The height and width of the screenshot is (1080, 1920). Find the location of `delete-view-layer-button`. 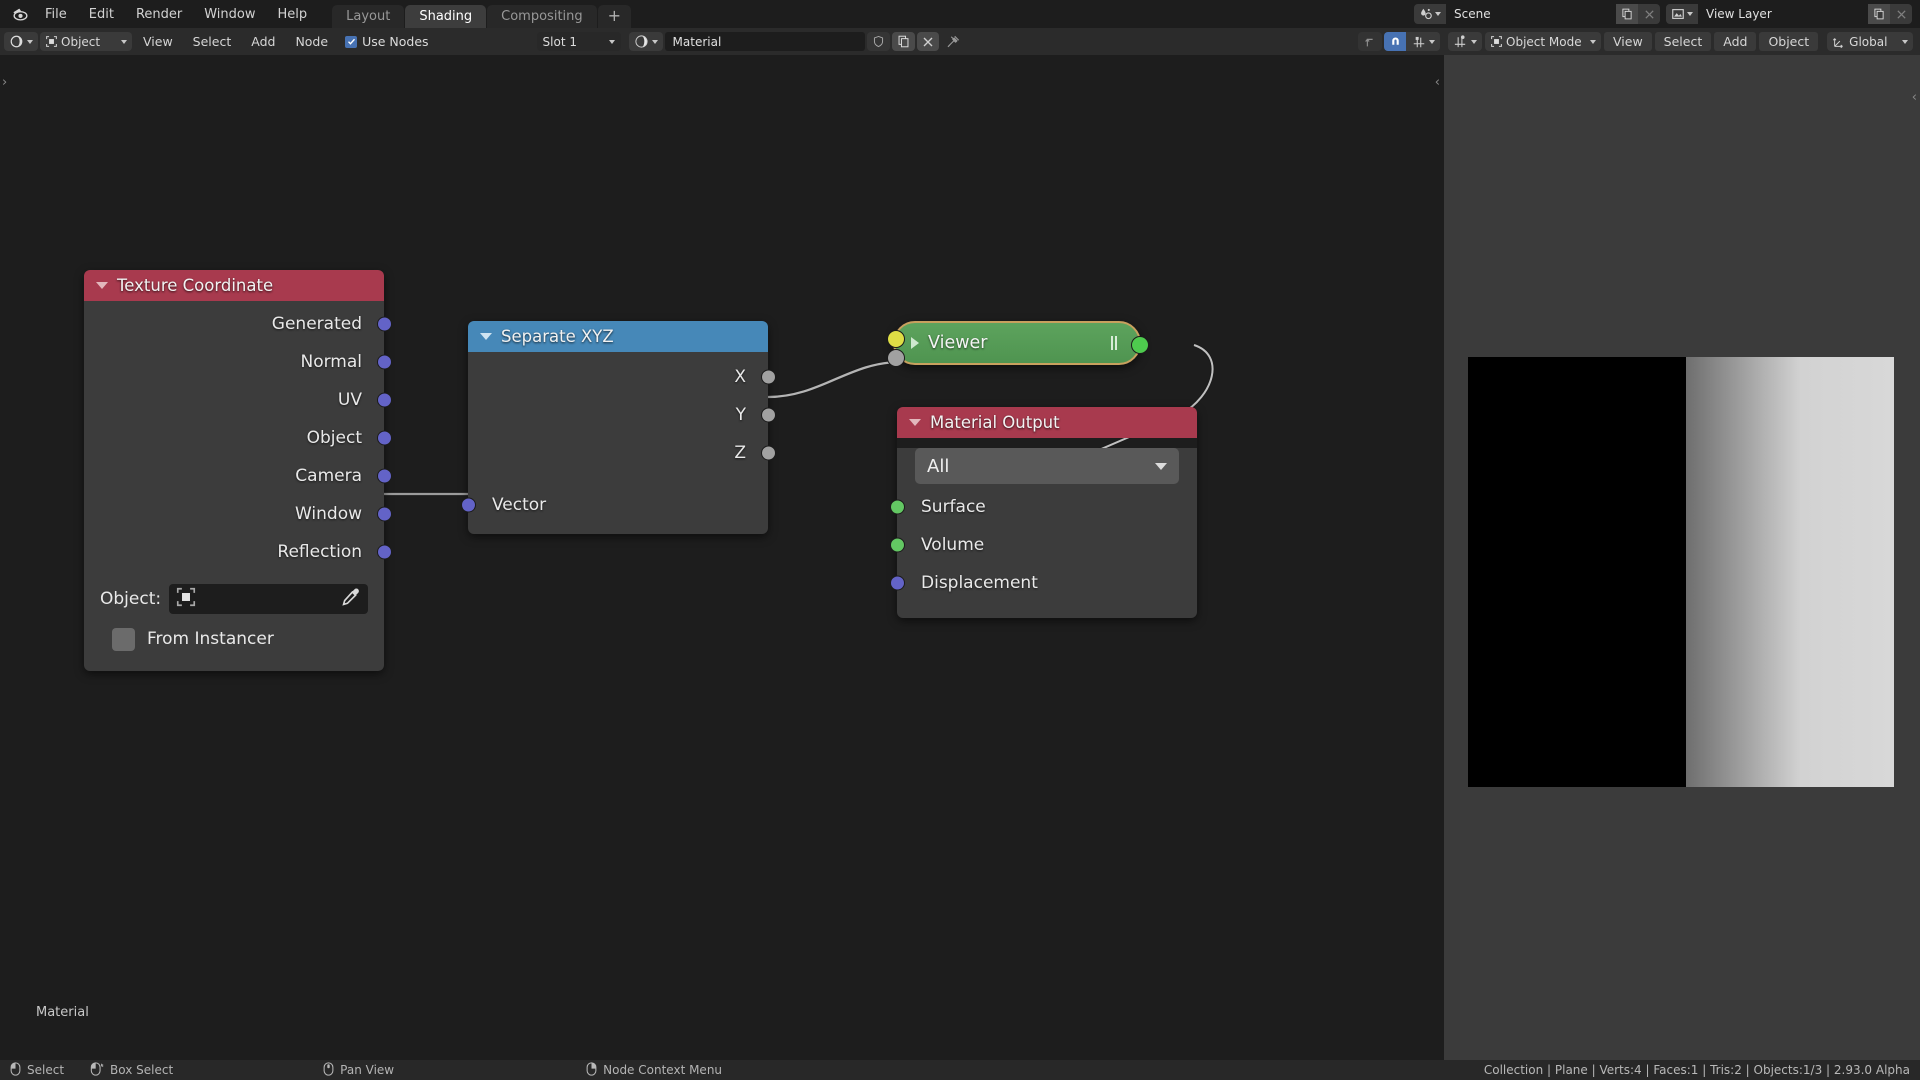

delete-view-layer-button is located at coordinates (1901, 14).